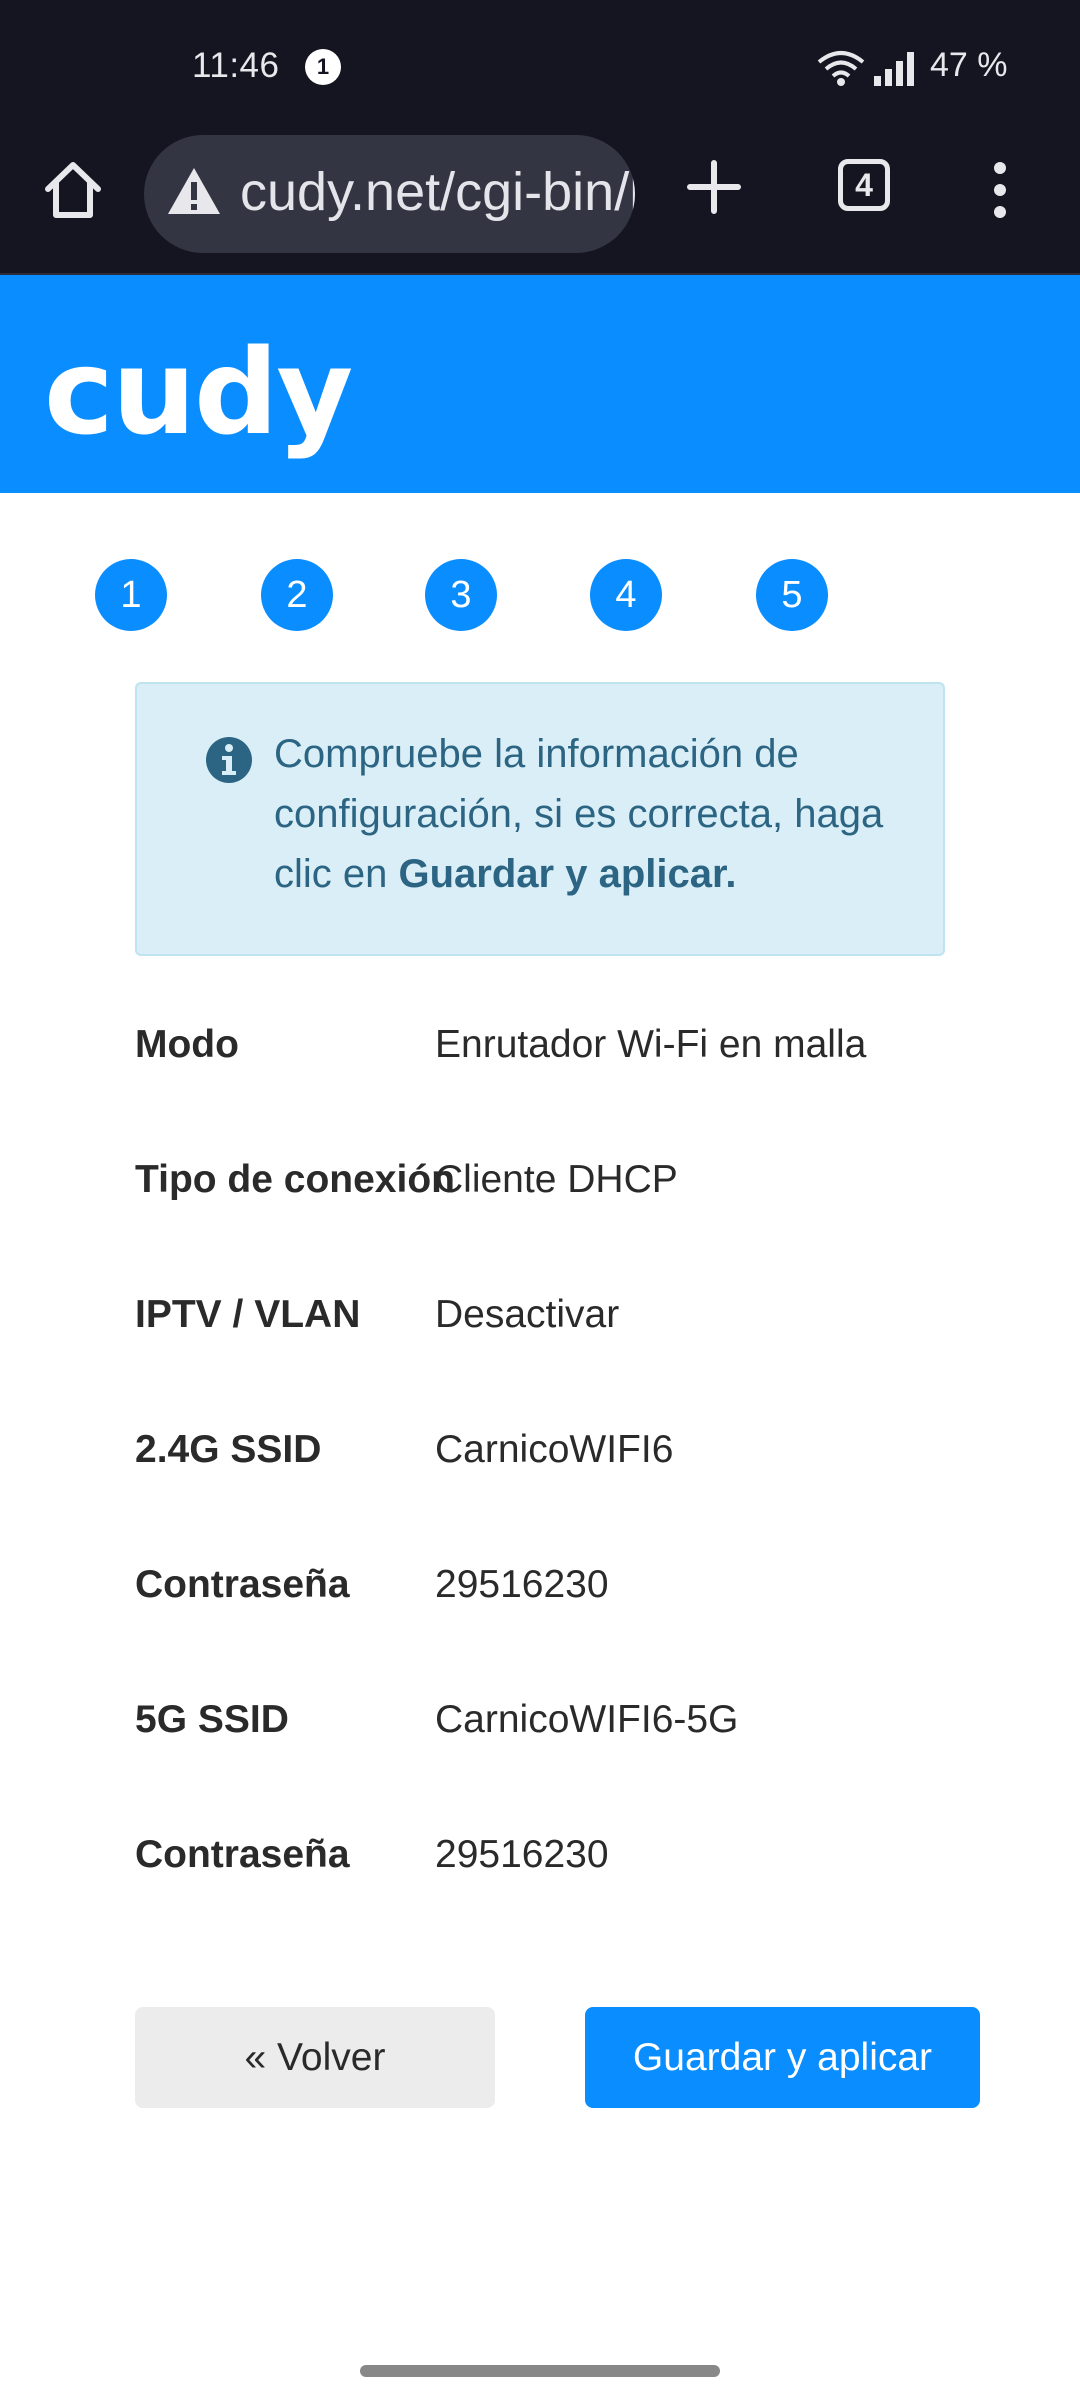  I want to click on battery-level: 47 %, so click(969, 65).